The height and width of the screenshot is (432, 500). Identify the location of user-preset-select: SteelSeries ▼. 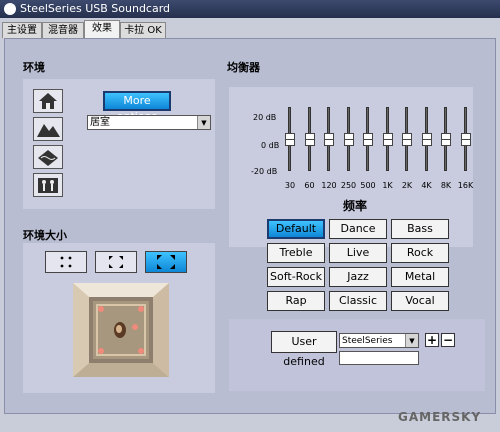
(379, 340).